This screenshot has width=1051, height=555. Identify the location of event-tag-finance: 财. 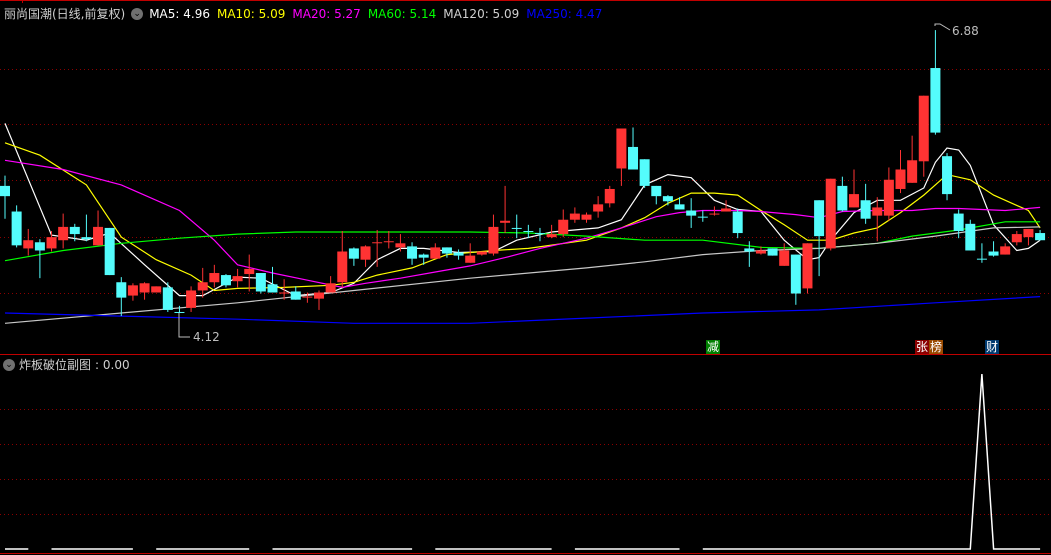
(992, 347).